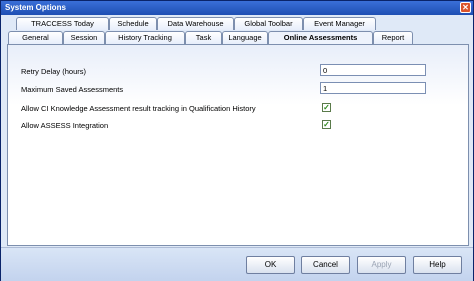 The image size is (474, 281). What do you see at coordinates (373, 88) in the screenshot?
I see `max-saved-input: 1` at bounding box center [373, 88].